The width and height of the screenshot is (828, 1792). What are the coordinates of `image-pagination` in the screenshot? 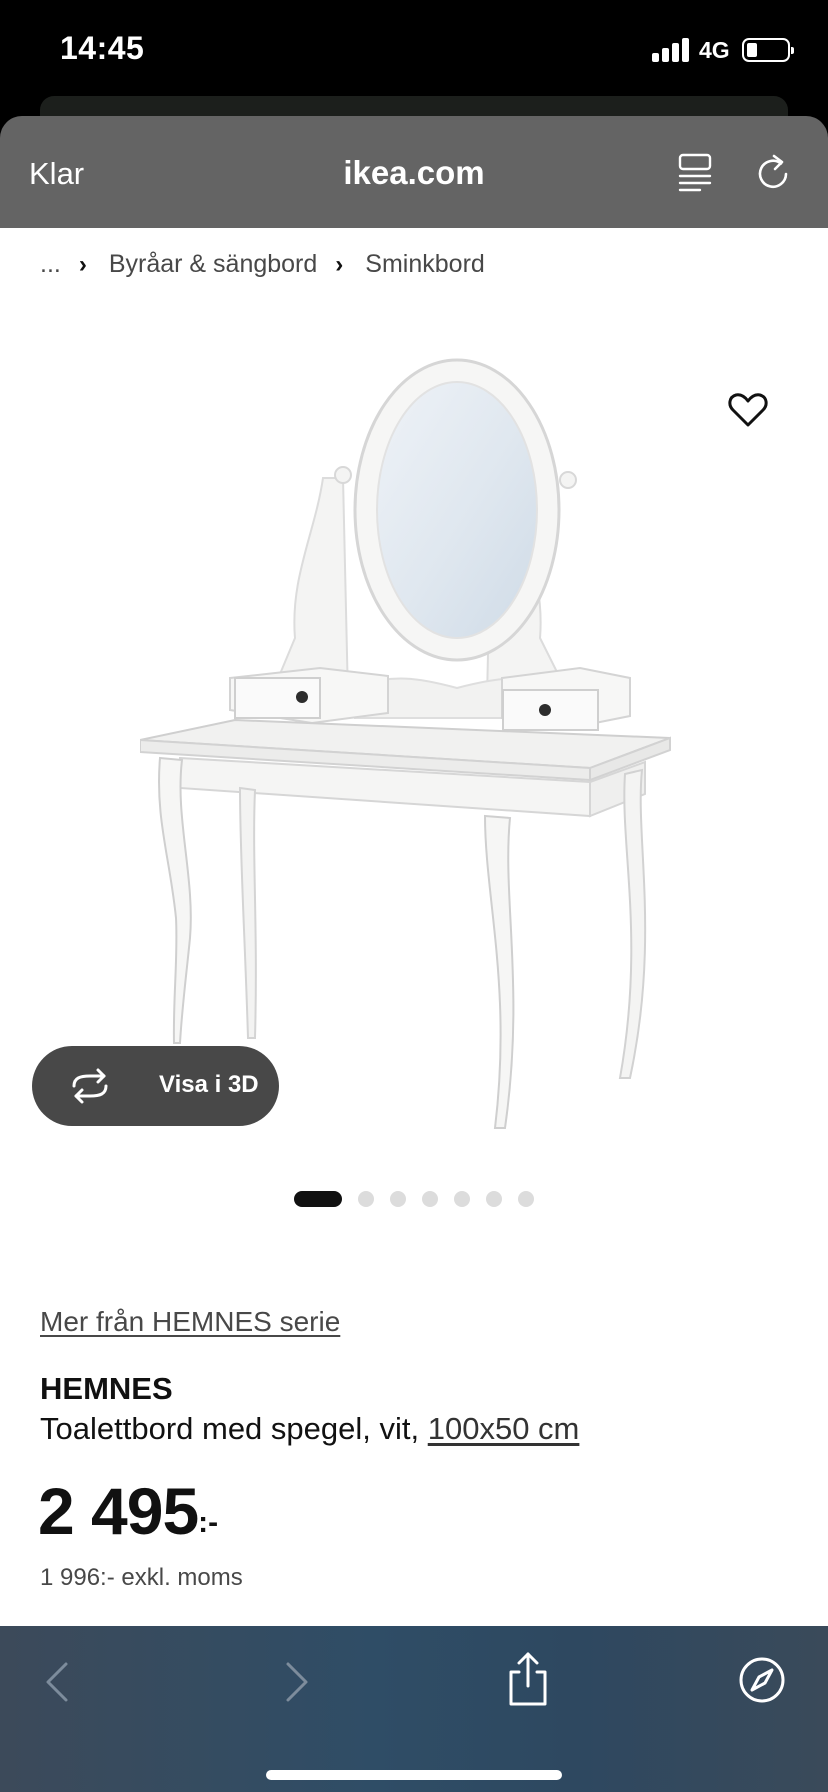 It's located at (422, 1199).